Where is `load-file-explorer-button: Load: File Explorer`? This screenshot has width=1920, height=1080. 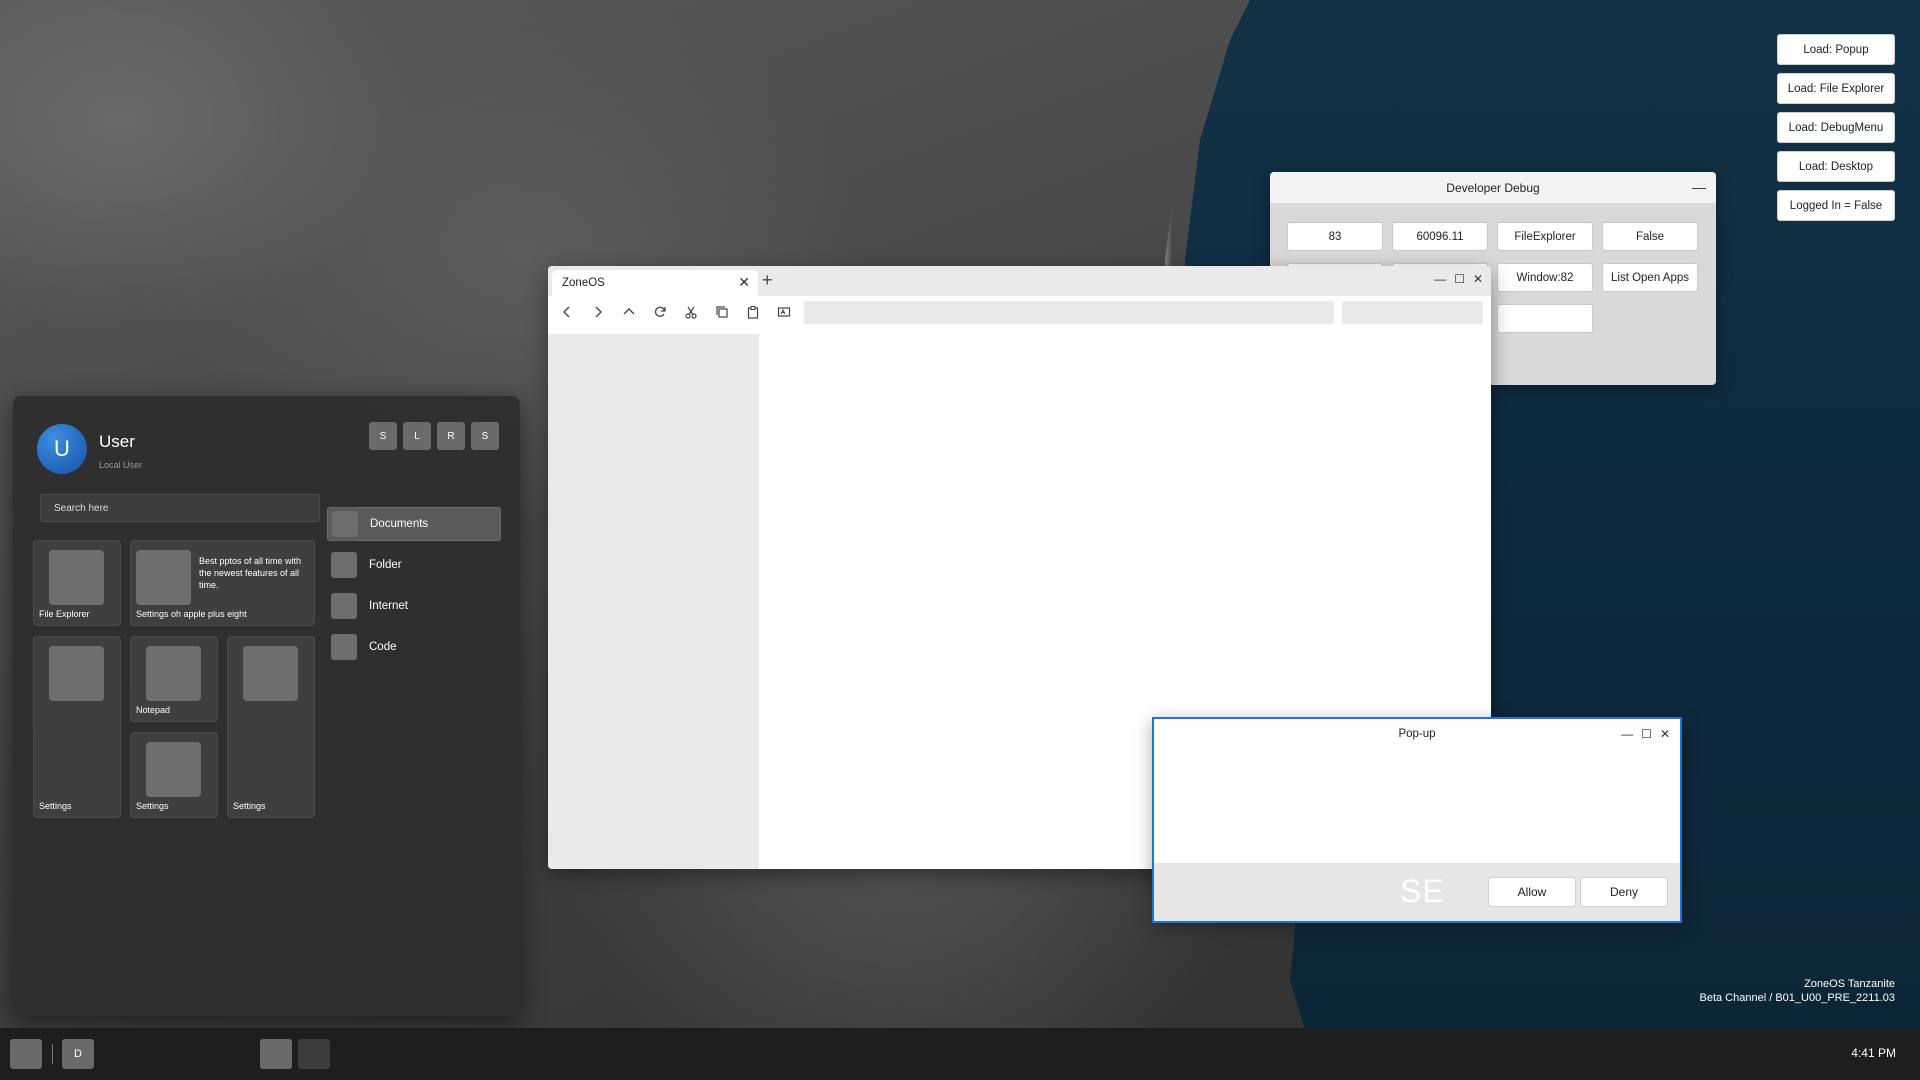 load-file-explorer-button: Load: File Explorer is located at coordinates (1836, 88).